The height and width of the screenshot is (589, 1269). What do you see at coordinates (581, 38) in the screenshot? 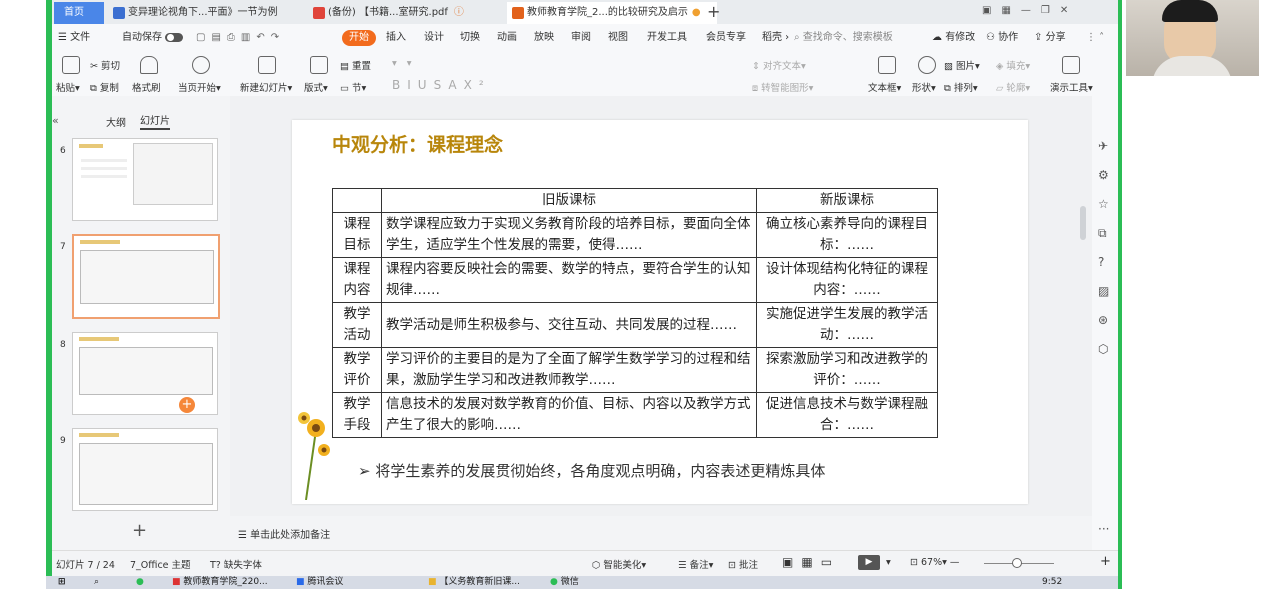
I see `menu-review: 审阅` at bounding box center [581, 38].